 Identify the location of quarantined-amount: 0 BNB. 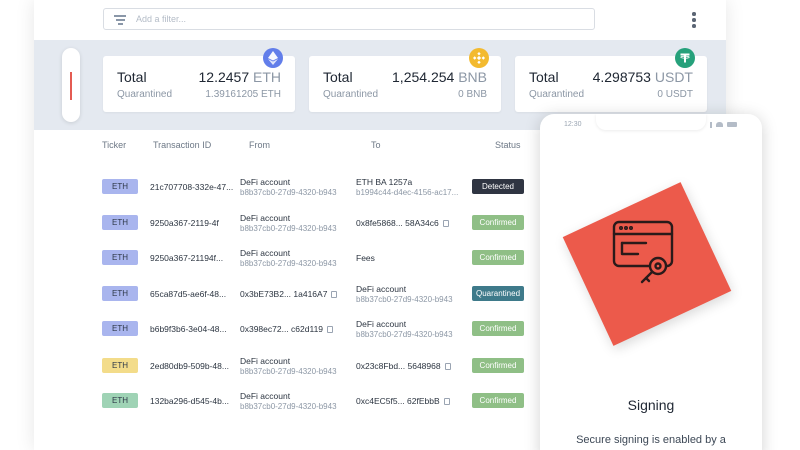
(472, 94).